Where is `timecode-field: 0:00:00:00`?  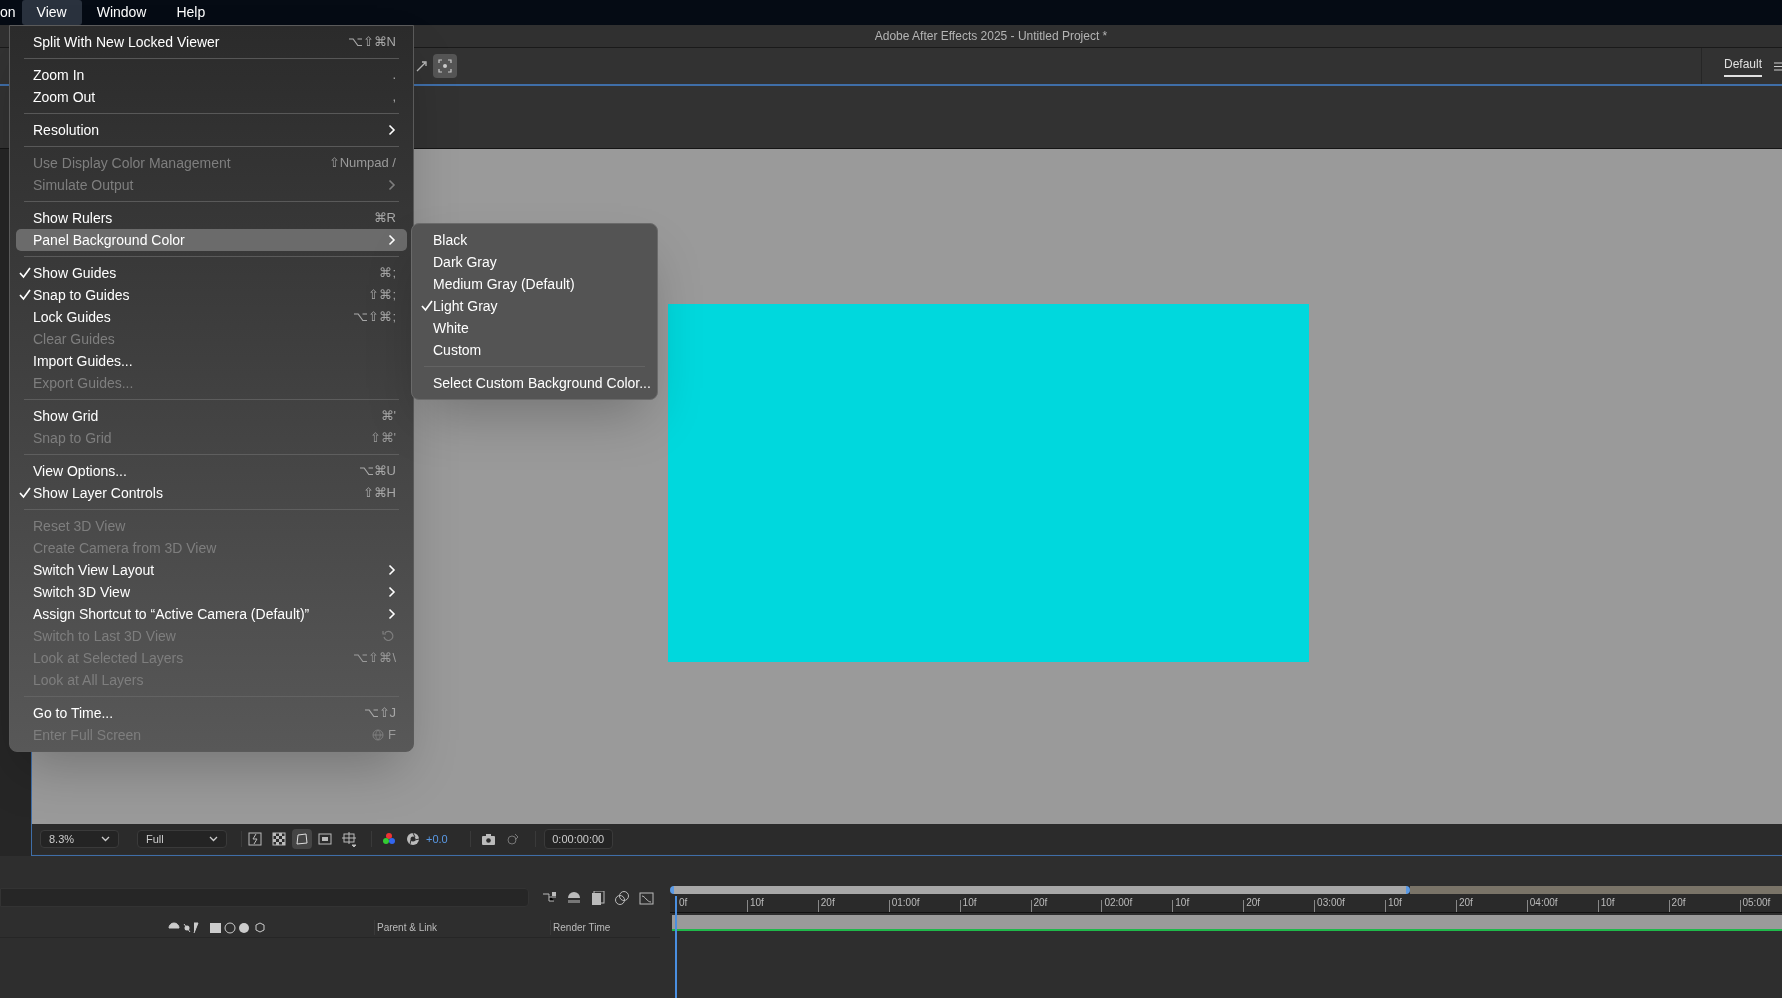 timecode-field: 0:00:00:00 is located at coordinates (578, 839).